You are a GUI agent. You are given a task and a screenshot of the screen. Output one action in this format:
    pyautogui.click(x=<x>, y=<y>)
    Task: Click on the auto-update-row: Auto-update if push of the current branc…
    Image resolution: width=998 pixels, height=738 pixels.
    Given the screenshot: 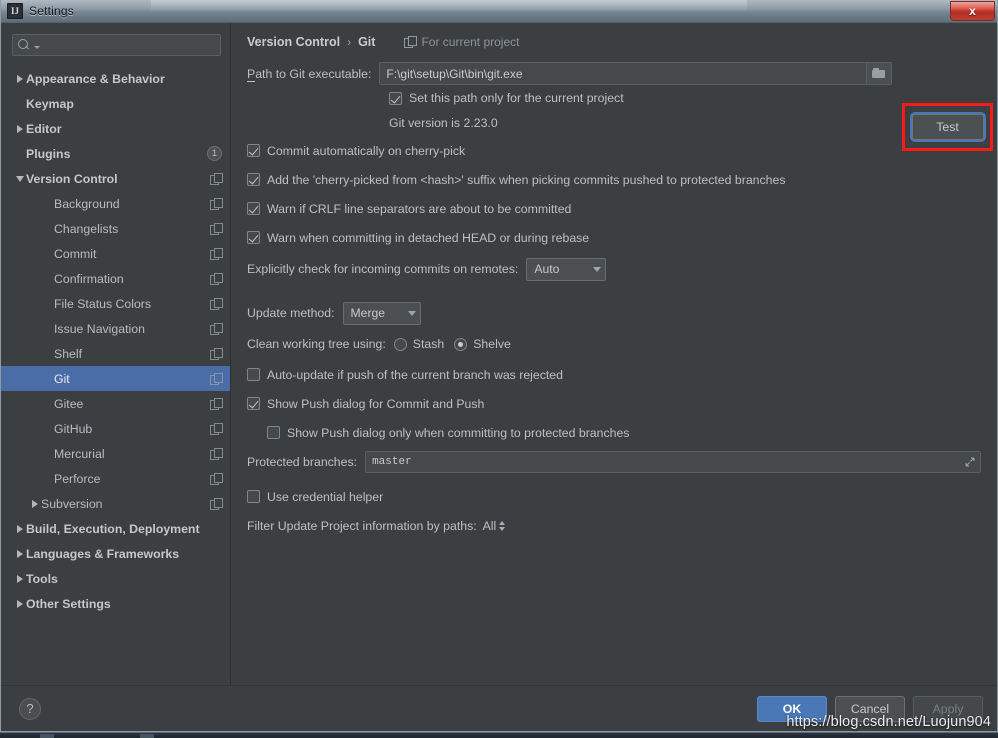 What is the action you would take?
    pyautogui.click(x=610, y=374)
    